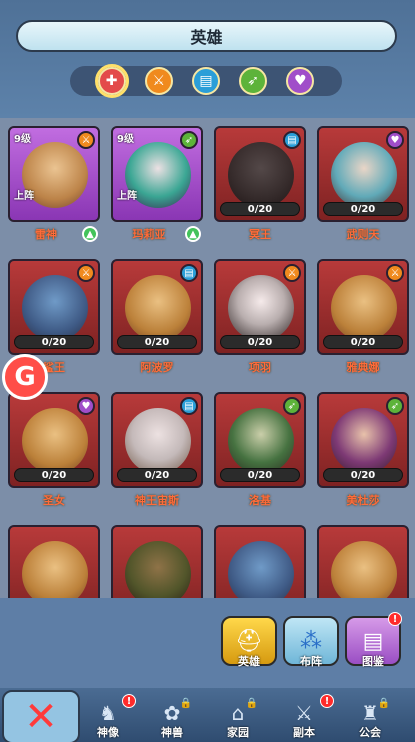 The height and width of the screenshot is (742, 415). Describe the element at coordinates (311, 661) in the screenshot. I see `formation-button-label: 布阵` at that location.